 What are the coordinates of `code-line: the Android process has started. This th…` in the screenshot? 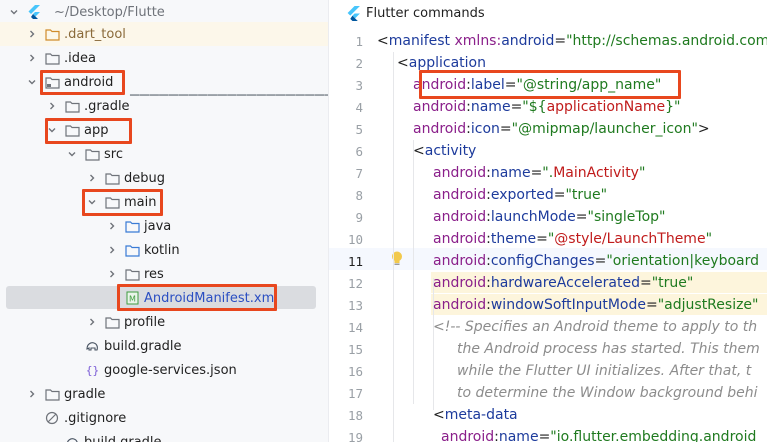 It's located at (608, 349).